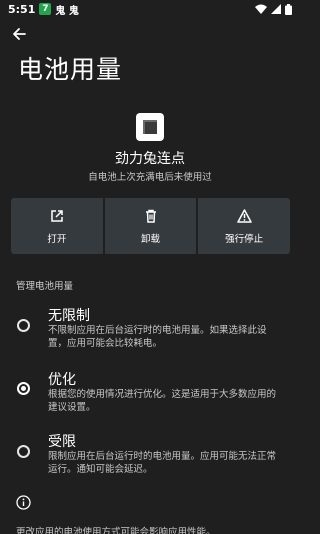 The width and height of the screenshot is (320, 534). Describe the element at coordinates (69, 316) in the screenshot. I see `option-title: 无限制` at that location.